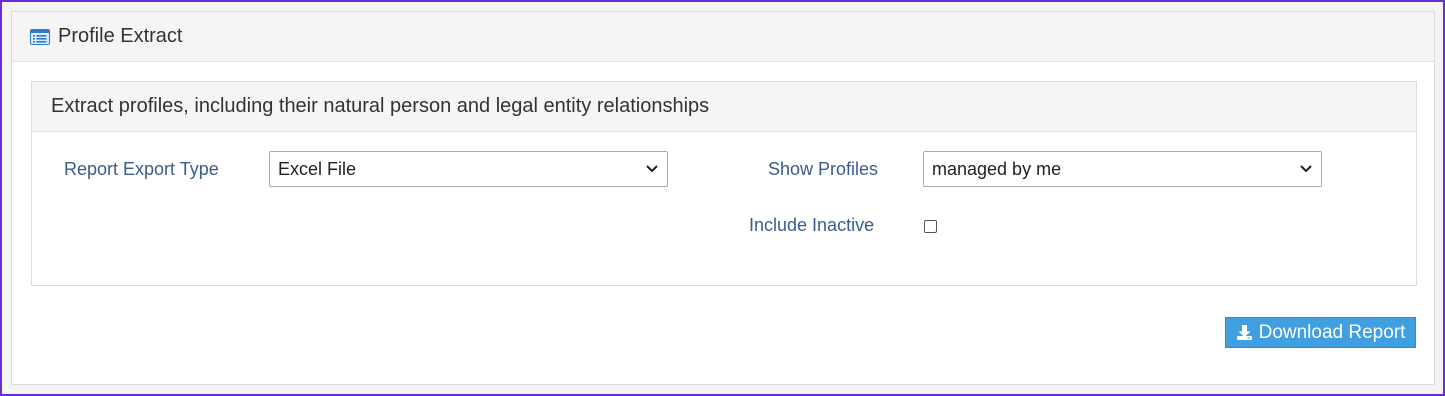  Describe the element at coordinates (1122, 169) in the screenshot. I see `show-profiles-select: managed by me` at that location.